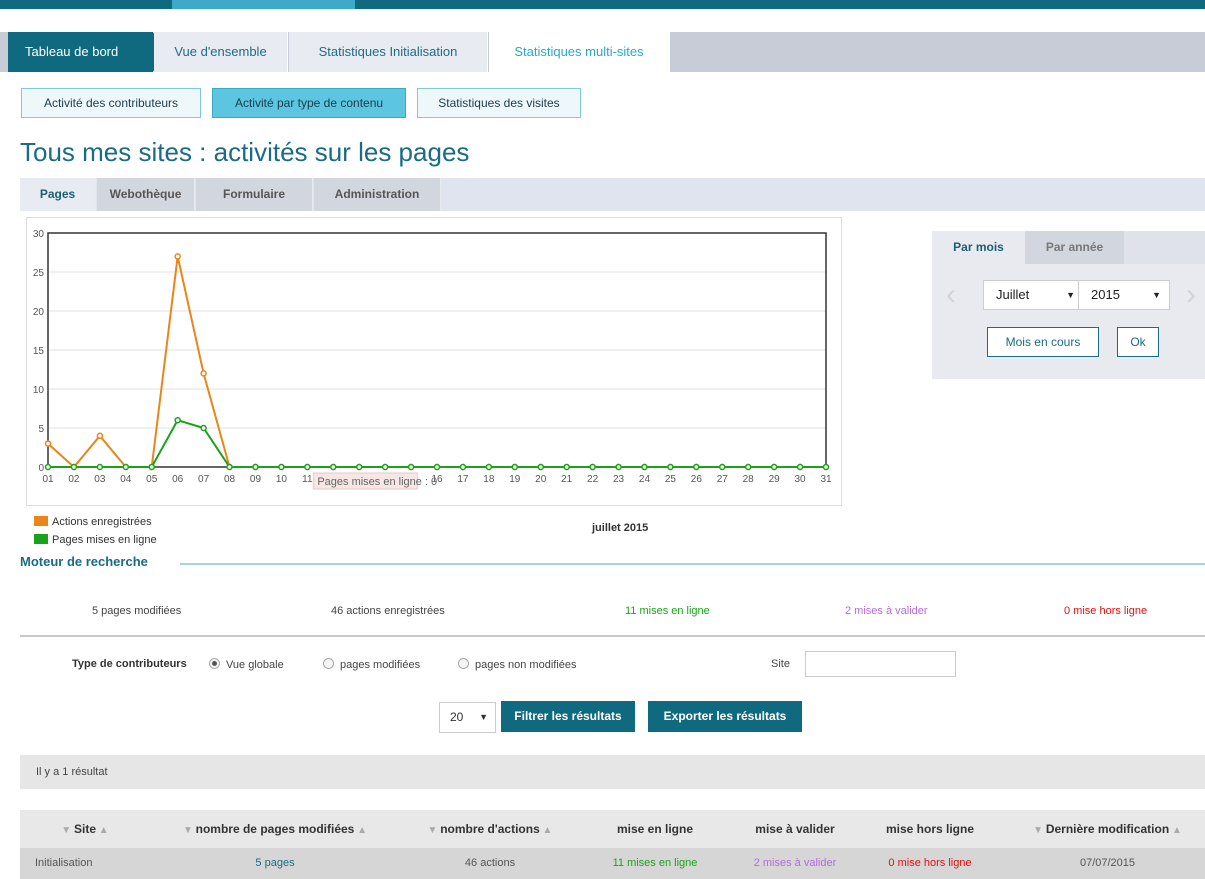  Describe the element at coordinates (515, 479) in the screenshot. I see `x-tick-label: 19` at that location.